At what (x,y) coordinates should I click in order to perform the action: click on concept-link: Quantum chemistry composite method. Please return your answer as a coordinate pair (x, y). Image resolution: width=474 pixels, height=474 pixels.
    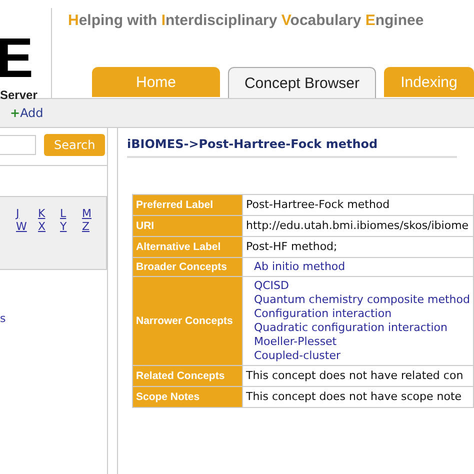
    Looking at the image, I should click on (358, 300).